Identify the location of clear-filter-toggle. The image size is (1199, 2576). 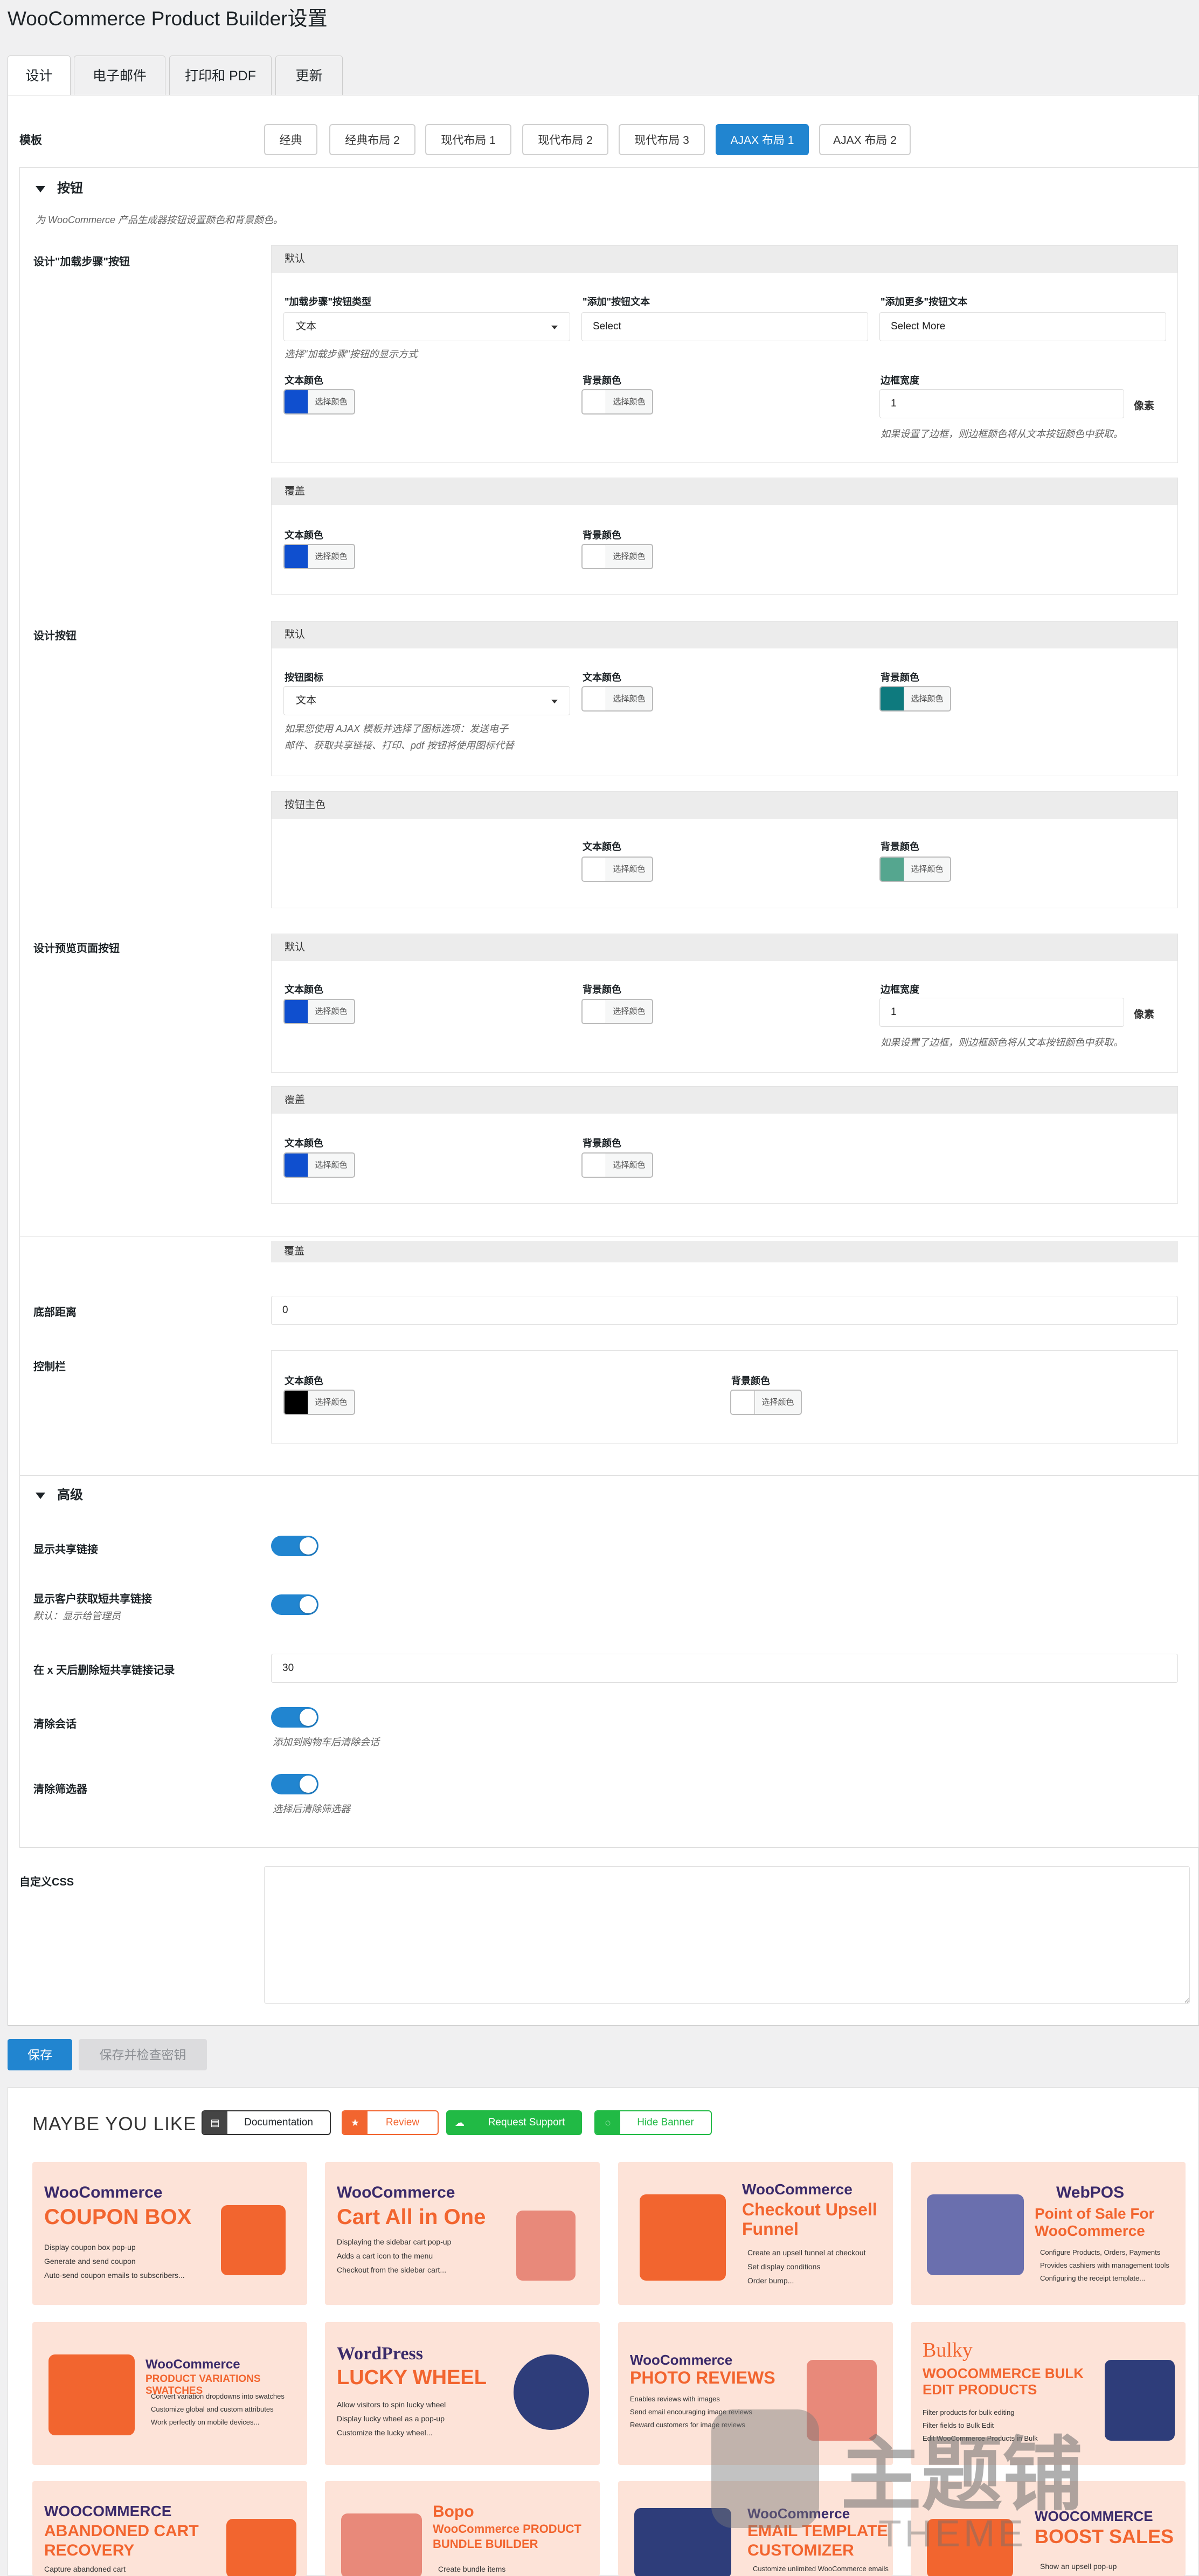
(294, 1784).